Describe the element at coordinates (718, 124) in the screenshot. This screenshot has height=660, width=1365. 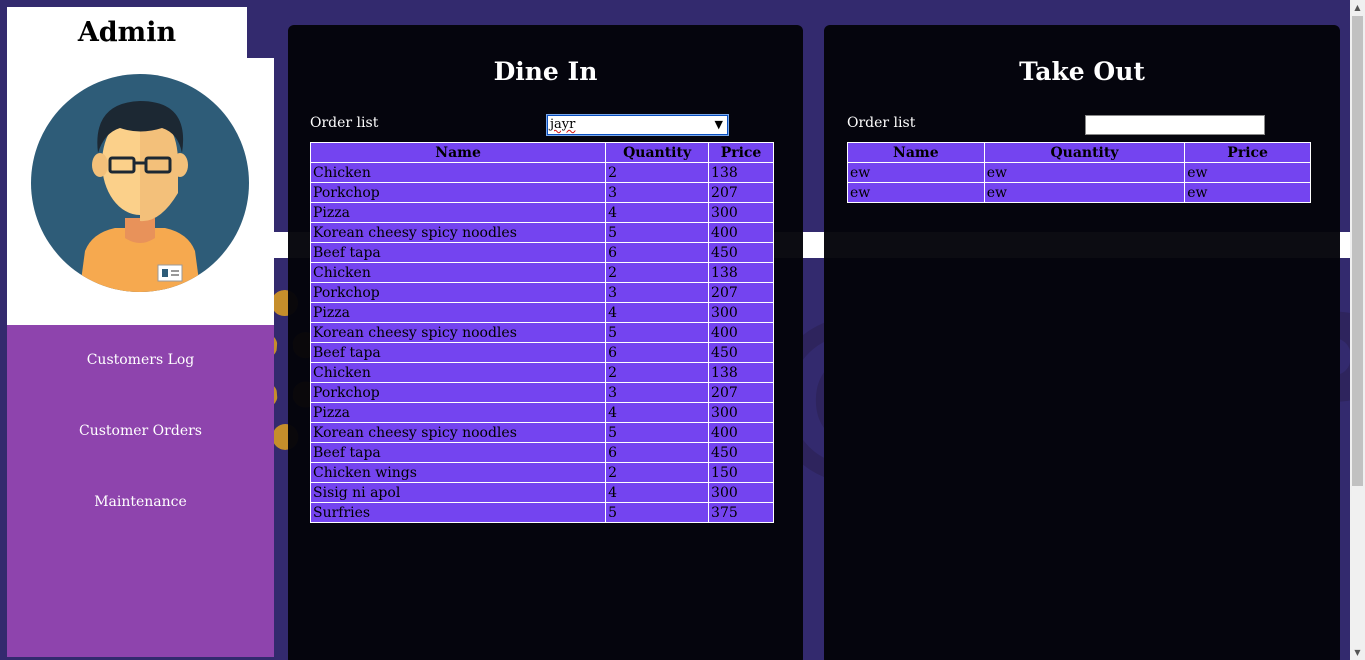
I see `dropdown-arrow-icon: ▼` at that location.